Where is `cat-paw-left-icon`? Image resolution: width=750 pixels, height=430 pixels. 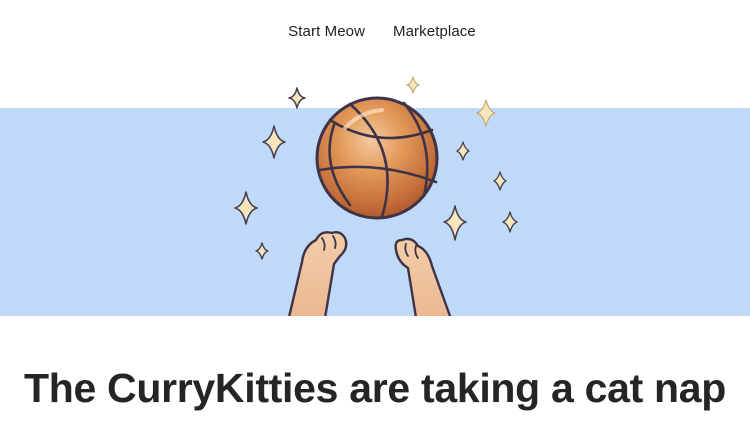 cat-paw-left-icon is located at coordinates (318, 273).